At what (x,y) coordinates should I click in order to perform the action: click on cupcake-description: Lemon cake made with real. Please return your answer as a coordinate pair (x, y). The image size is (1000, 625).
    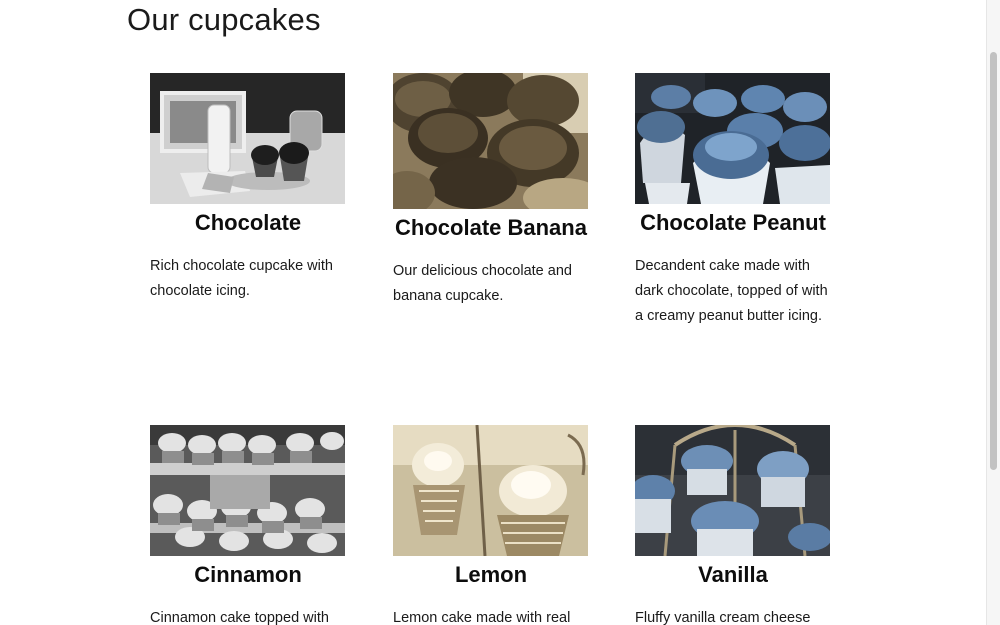
    Looking at the image, I should click on (482, 617).